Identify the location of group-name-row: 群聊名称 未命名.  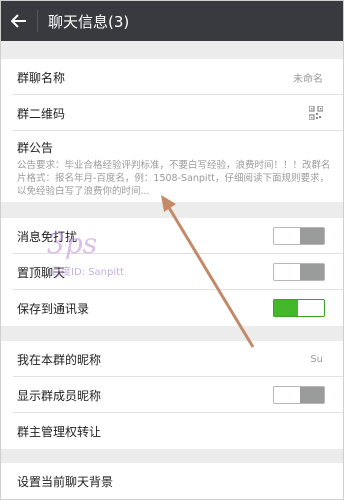
(172, 77).